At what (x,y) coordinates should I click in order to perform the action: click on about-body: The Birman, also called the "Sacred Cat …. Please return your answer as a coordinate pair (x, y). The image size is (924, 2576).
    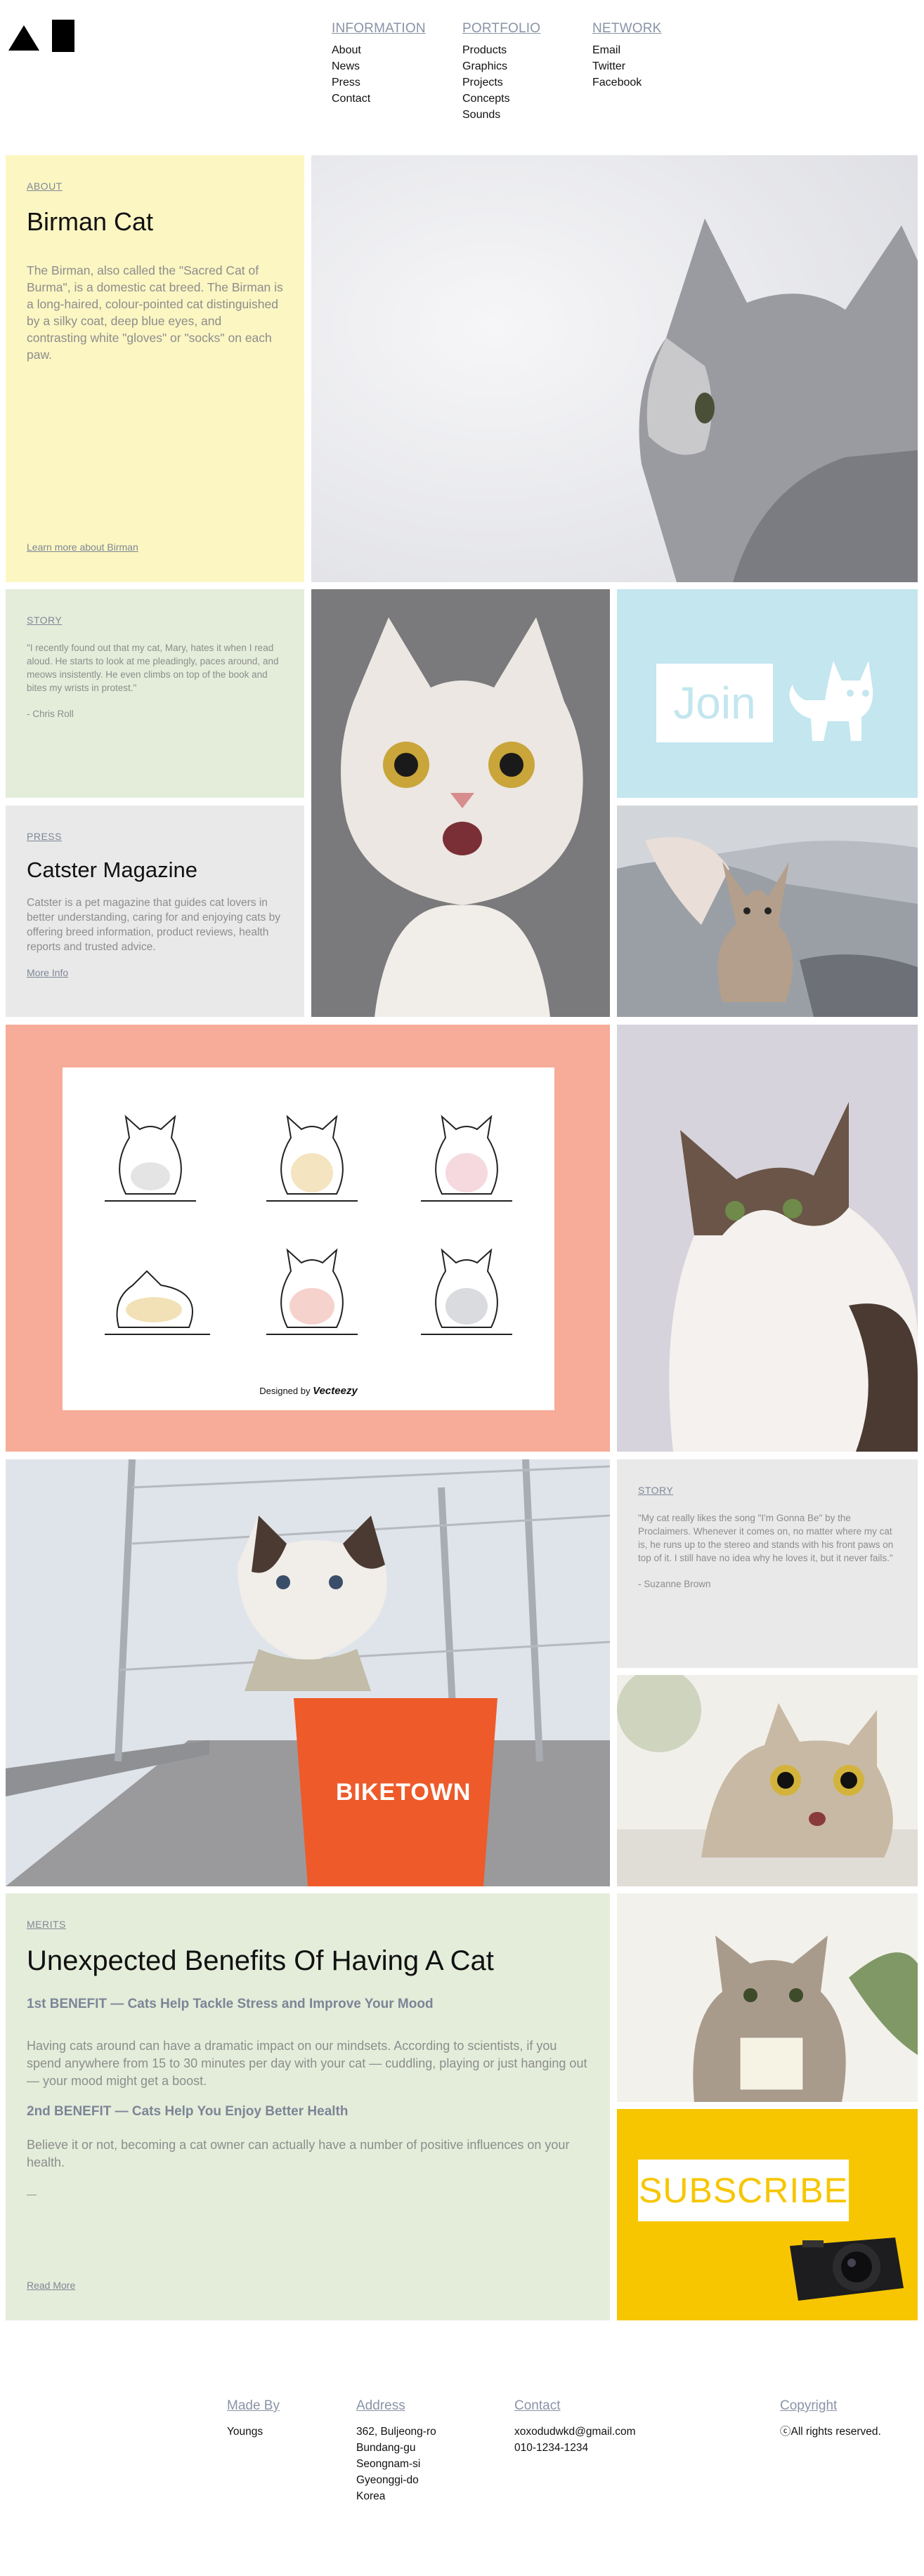
    Looking at the image, I should click on (155, 312).